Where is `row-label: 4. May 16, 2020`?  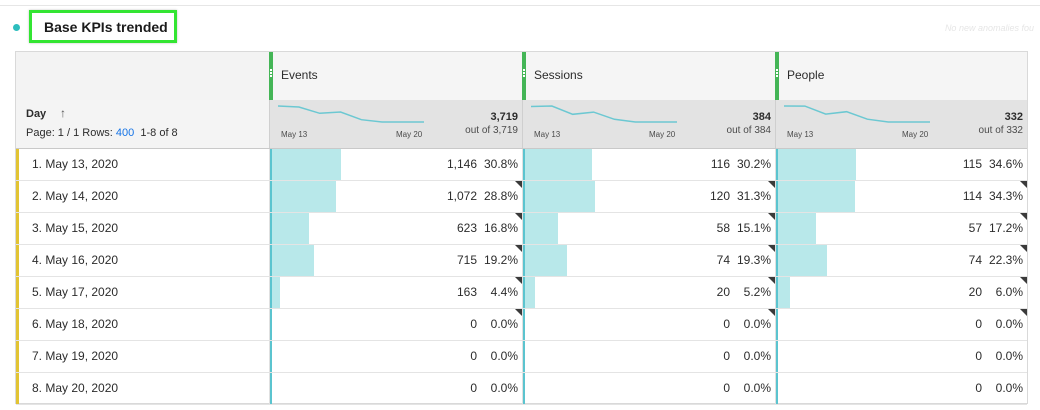
row-label: 4. May 16, 2020 is located at coordinates (75, 260).